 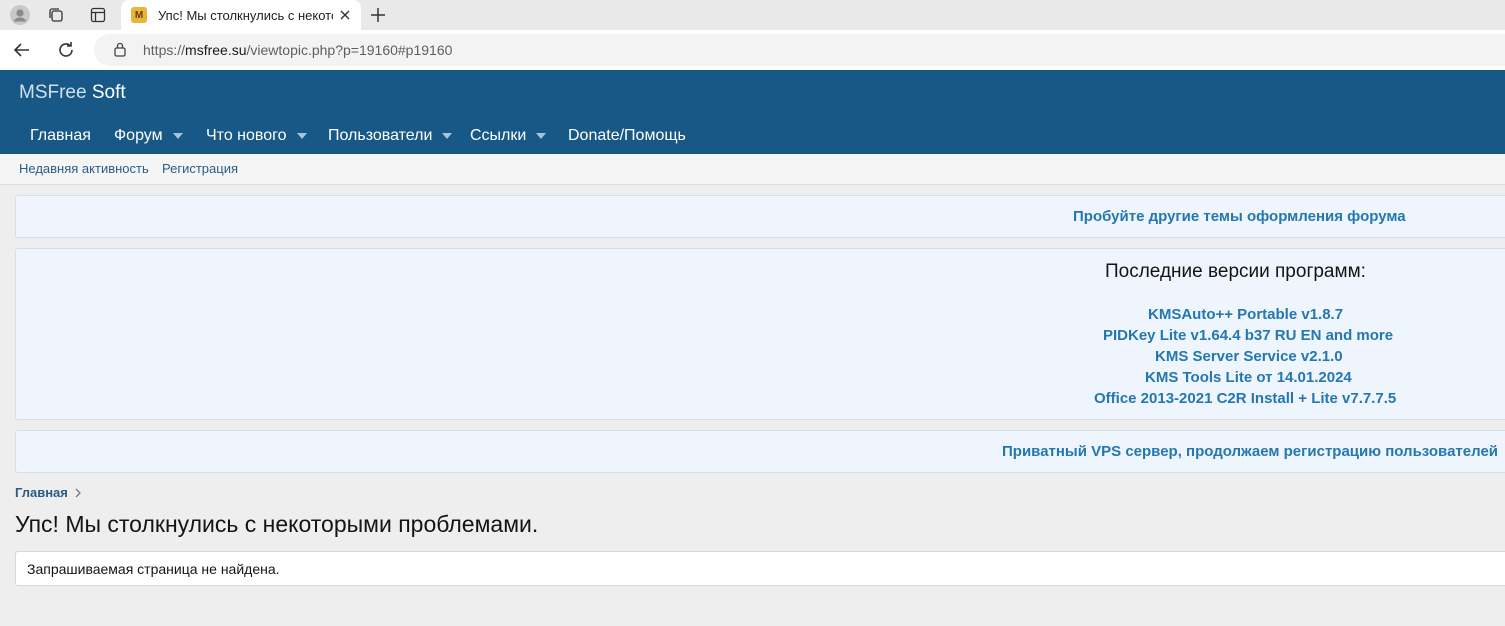 What do you see at coordinates (1248, 335) in the screenshot?
I see `version-link: PIDKey Lite v1.64.4 b37 RU EN and more` at bounding box center [1248, 335].